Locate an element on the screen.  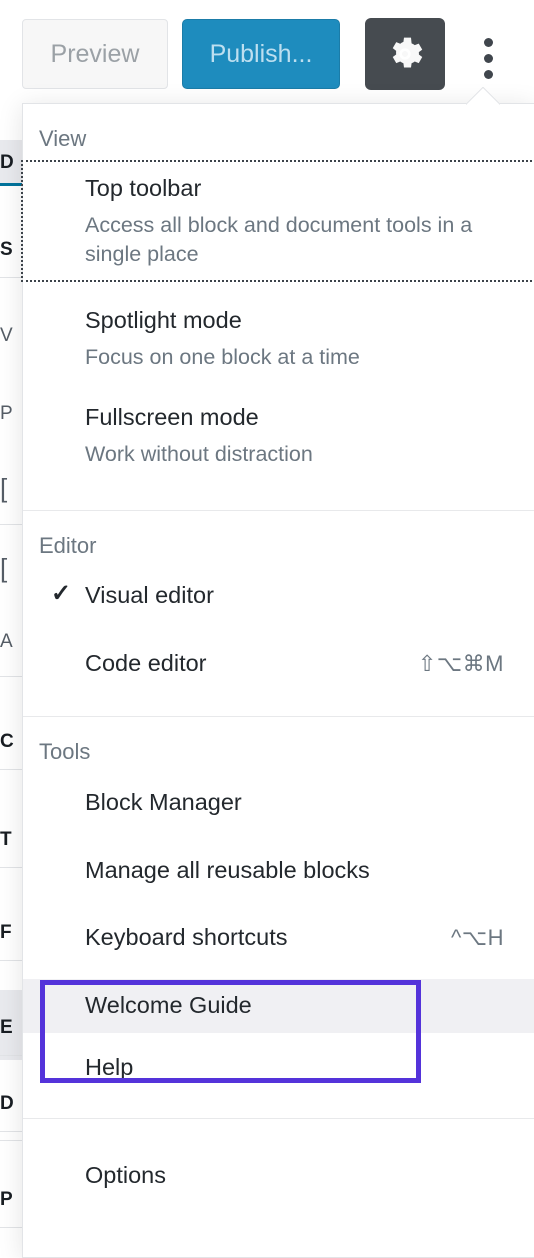
menu-item-keyboard-shortcuts: Keyboard shortcuts ^⌥H is located at coordinates (278, 938).